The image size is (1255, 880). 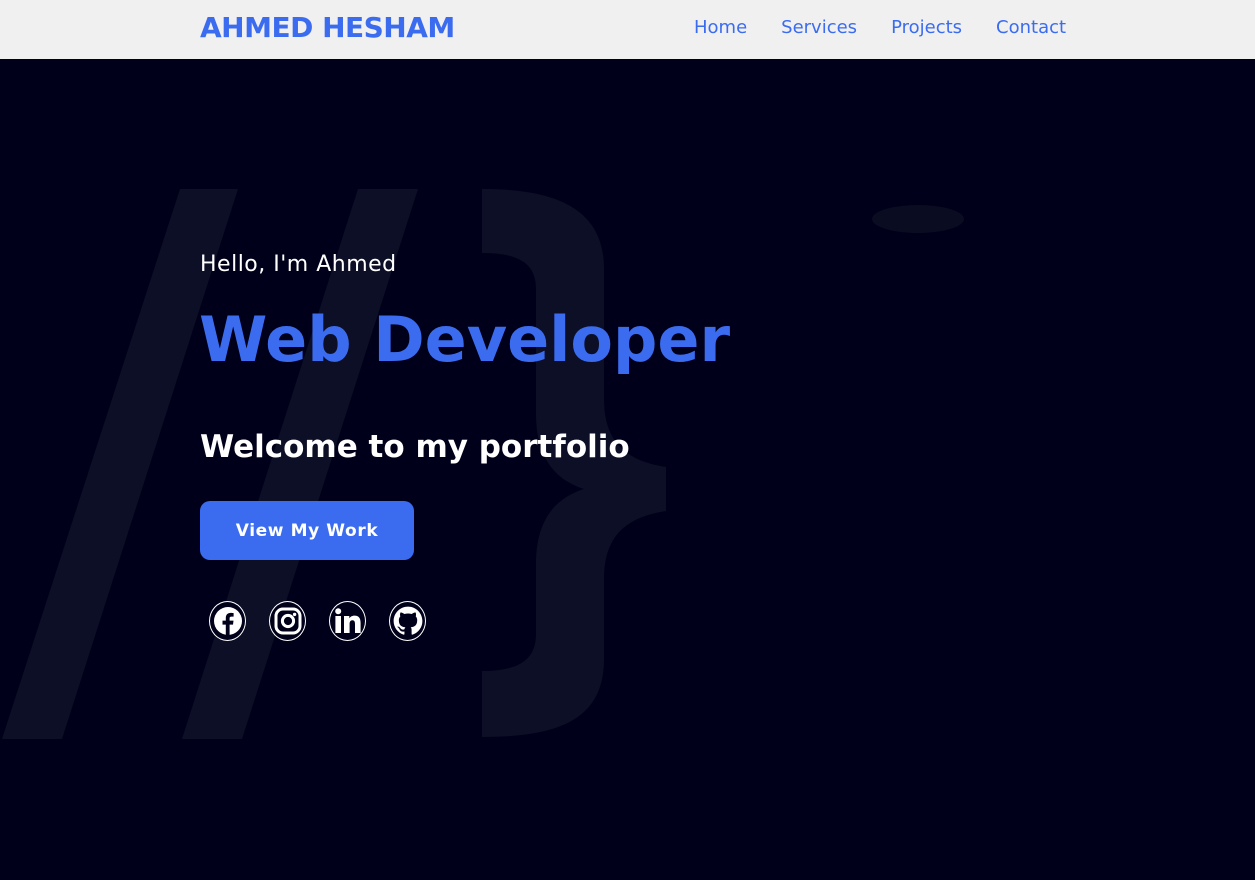 I want to click on nav-links: Home Services Projects Contact, so click(x=880, y=28).